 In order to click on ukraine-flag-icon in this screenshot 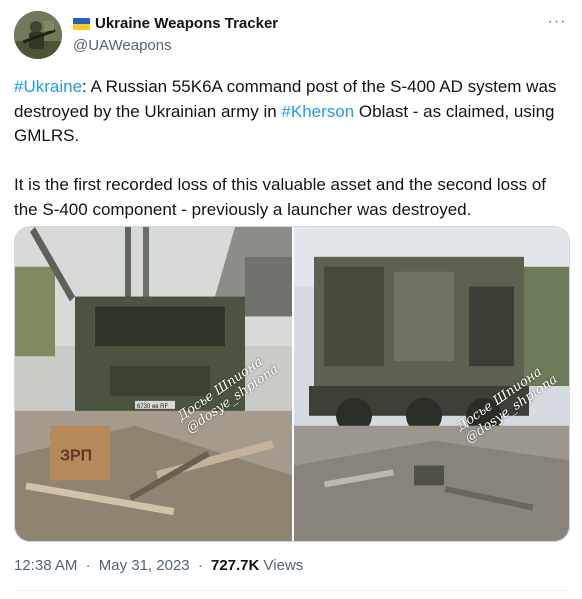, I will do `click(81, 24)`.